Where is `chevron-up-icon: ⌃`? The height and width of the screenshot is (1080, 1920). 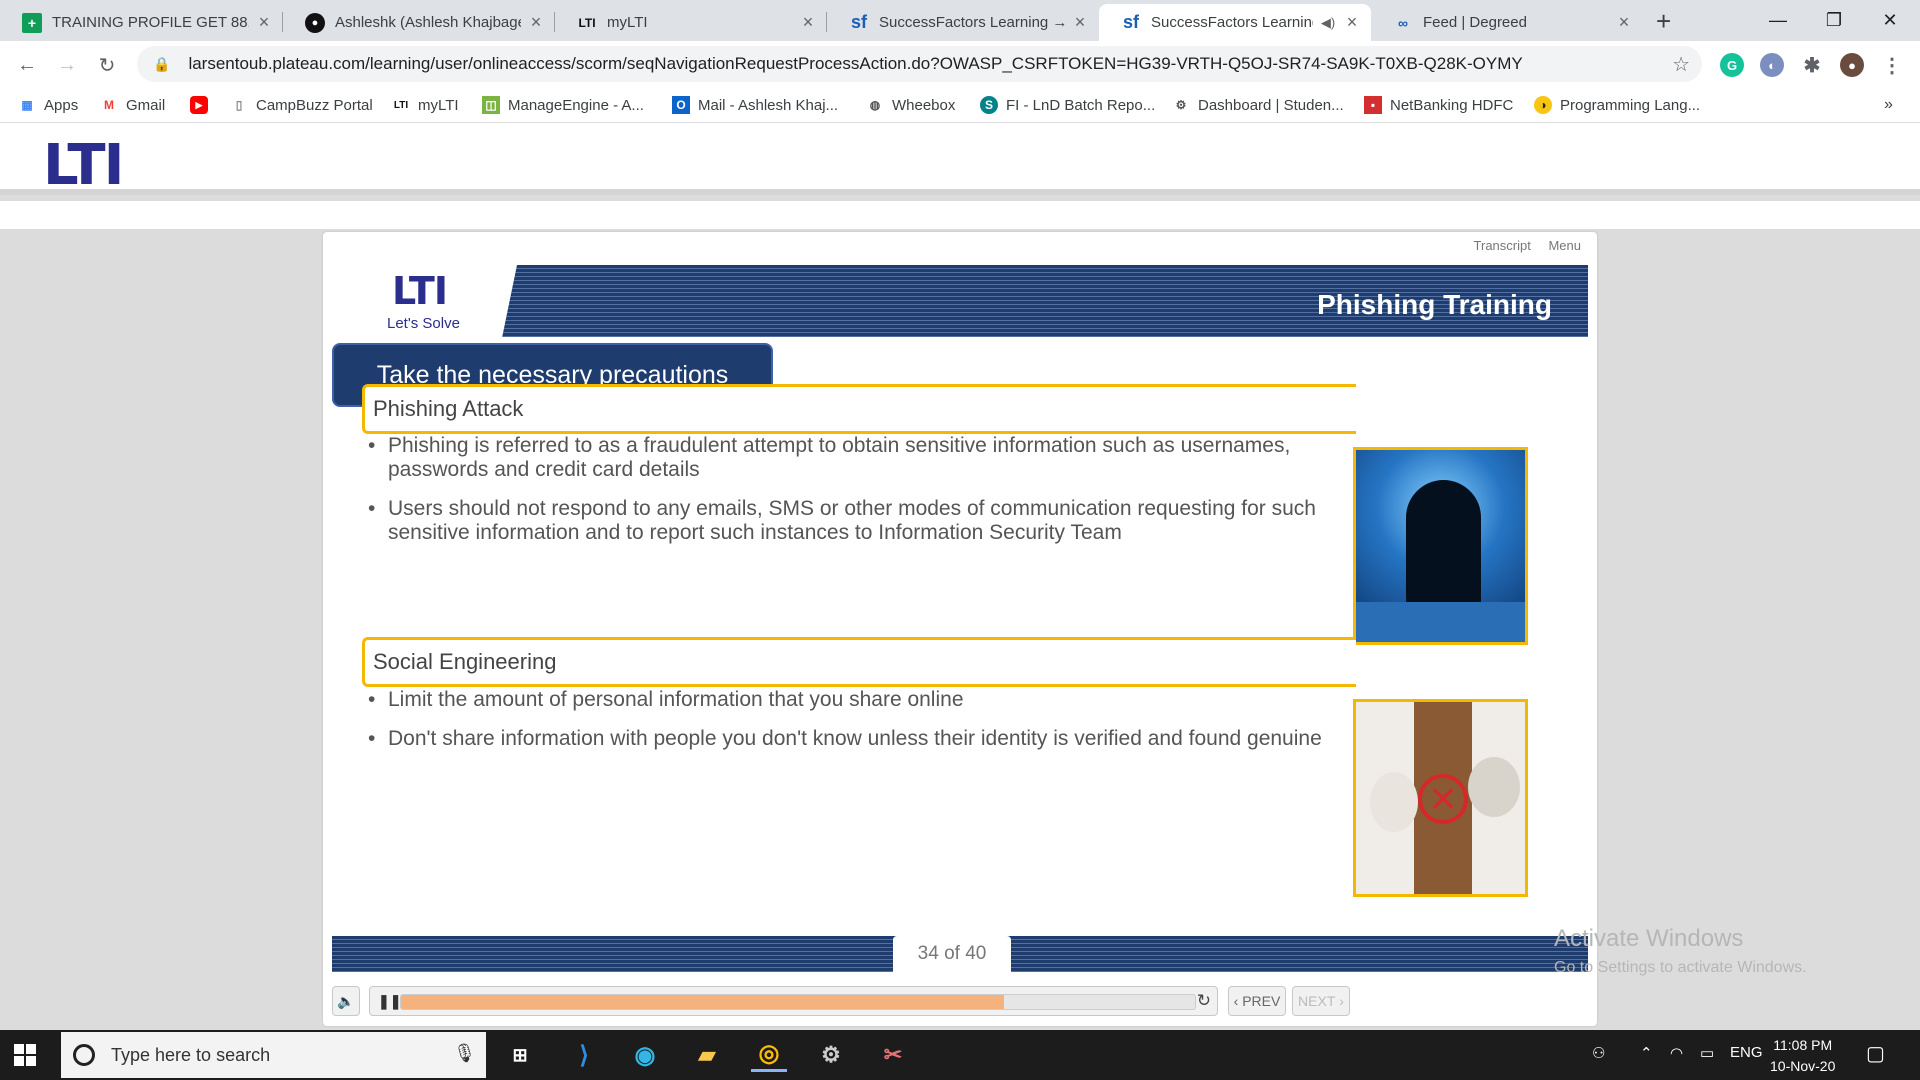 chevron-up-icon: ⌃ is located at coordinates (1646, 1053).